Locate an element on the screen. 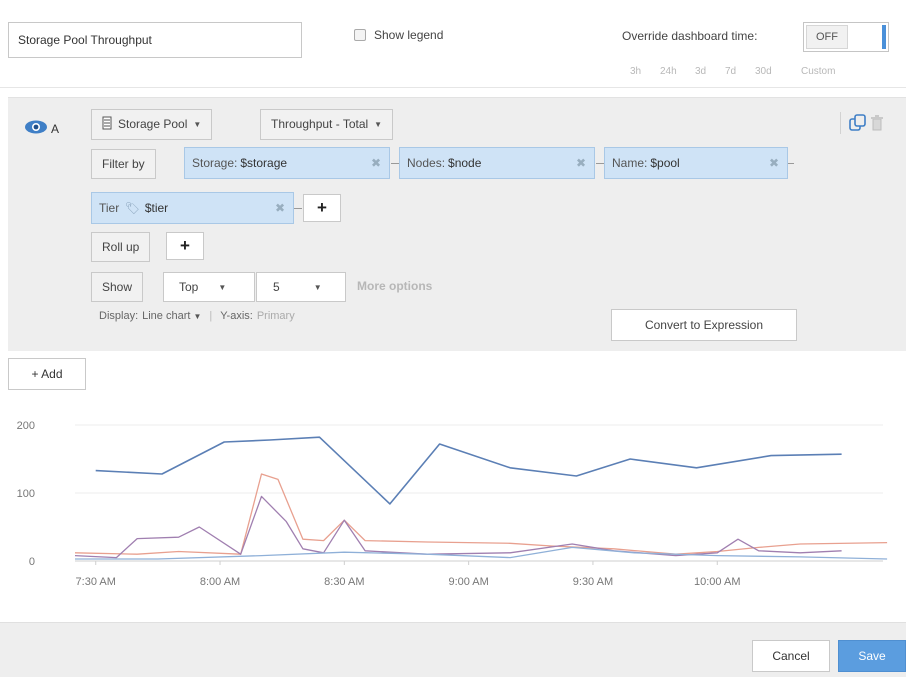 Image resolution: width=906 pixels, height=677 pixels. object-type-dropdown: Storage Pool ▼ is located at coordinates (152, 124).